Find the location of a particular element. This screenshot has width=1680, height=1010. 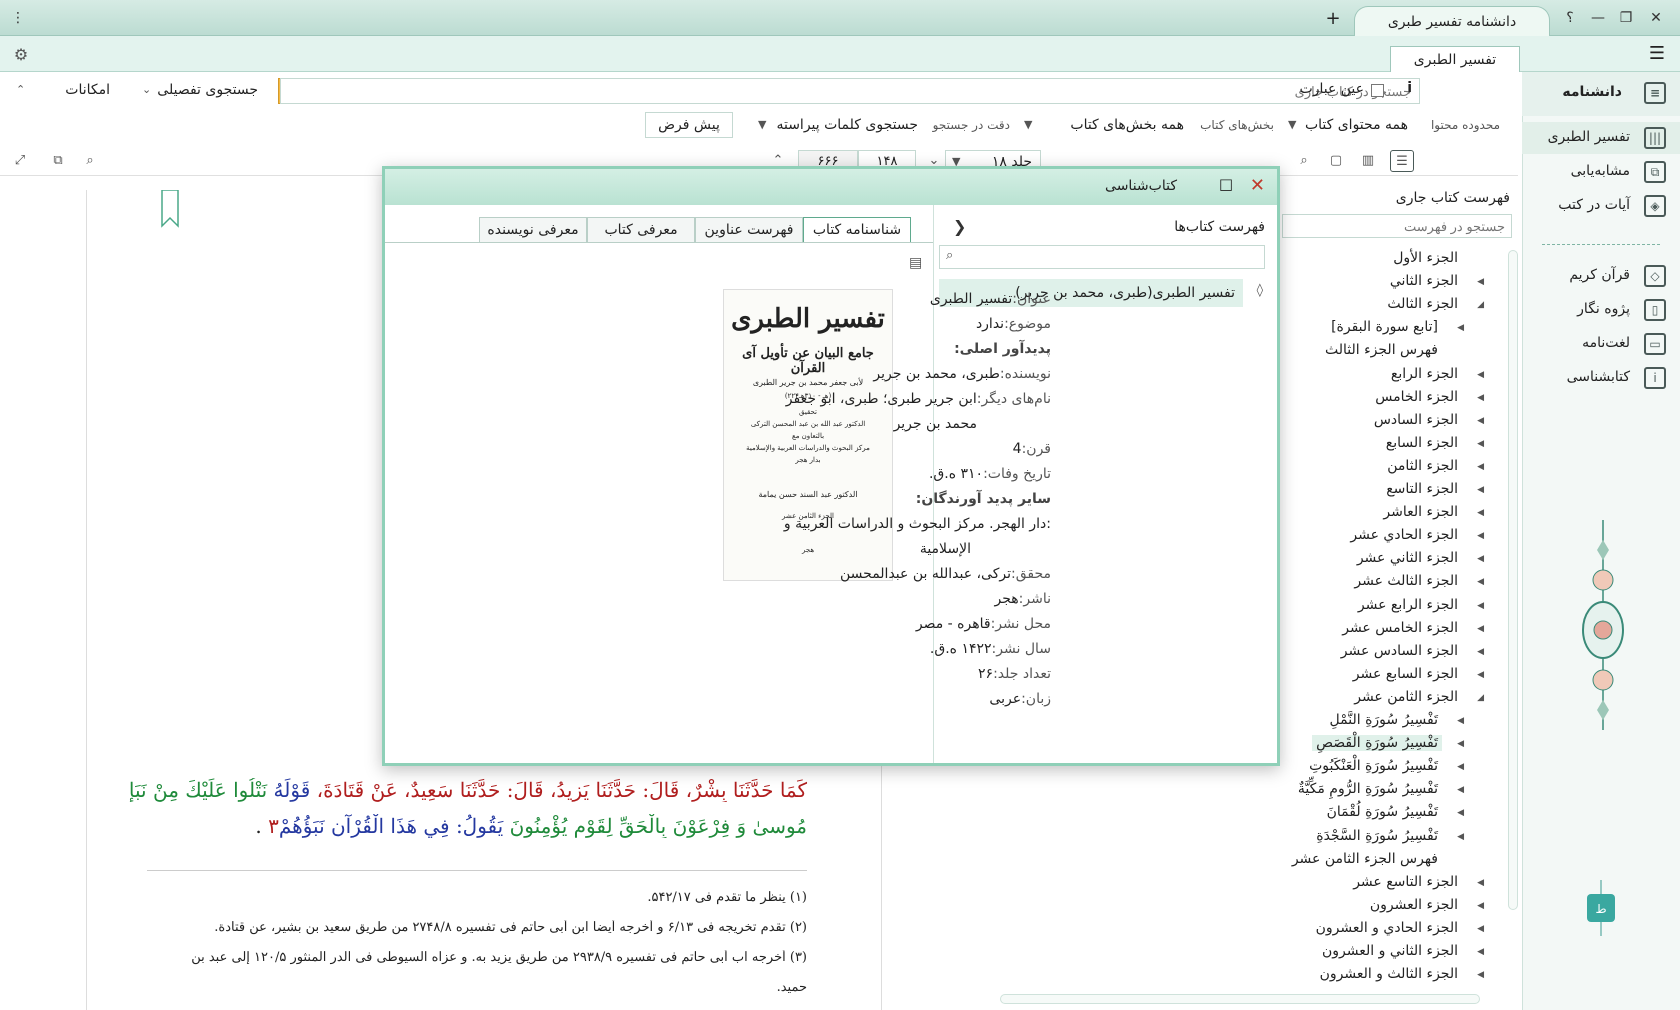

toc-item: الجزء الثالث و العشرون is located at coordinates (1389, 974).